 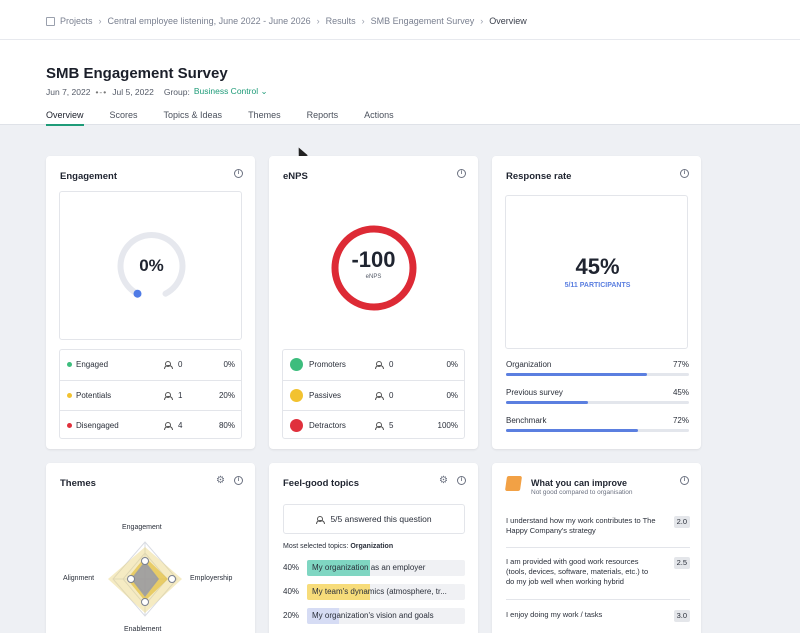 What do you see at coordinates (89, 176) in the screenshot?
I see `engagement-title: Engagement` at bounding box center [89, 176].